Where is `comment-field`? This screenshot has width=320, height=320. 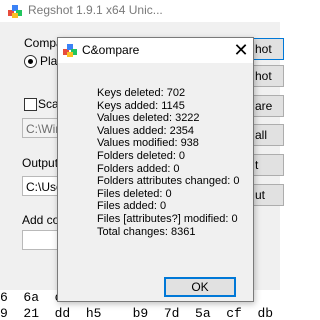
comment-field is located at coordinates (42, 240).